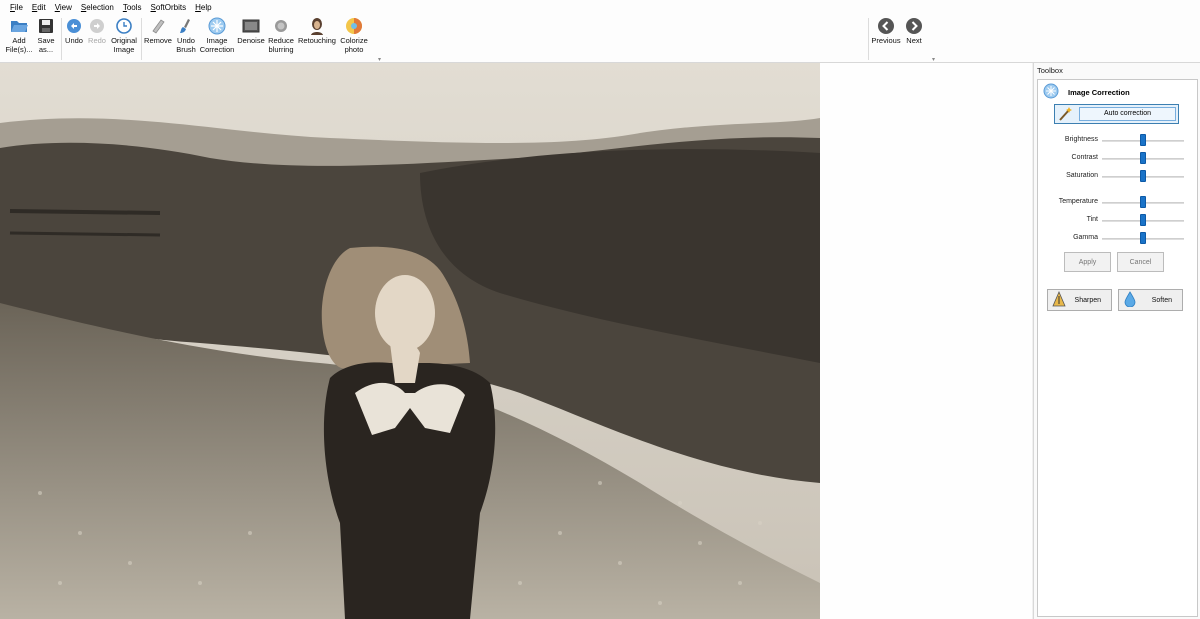 This screenshot has height=619, width=1200. I want to click on sharpen-label: Sharpen, so click(1087, 300).